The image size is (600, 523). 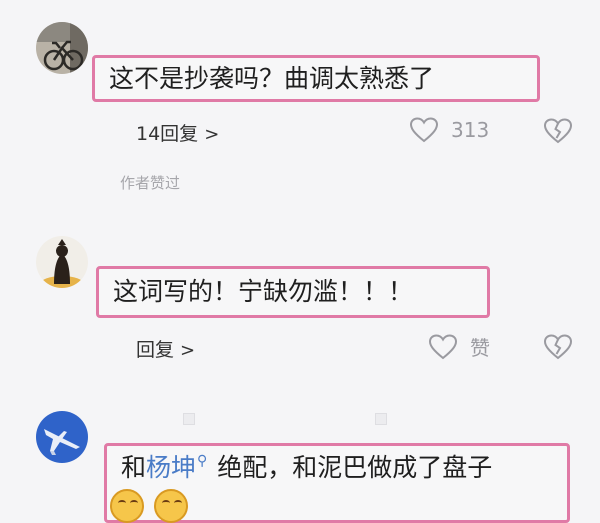 I want to click on comment-1-like-count: 313, so click(x=470, y=130).